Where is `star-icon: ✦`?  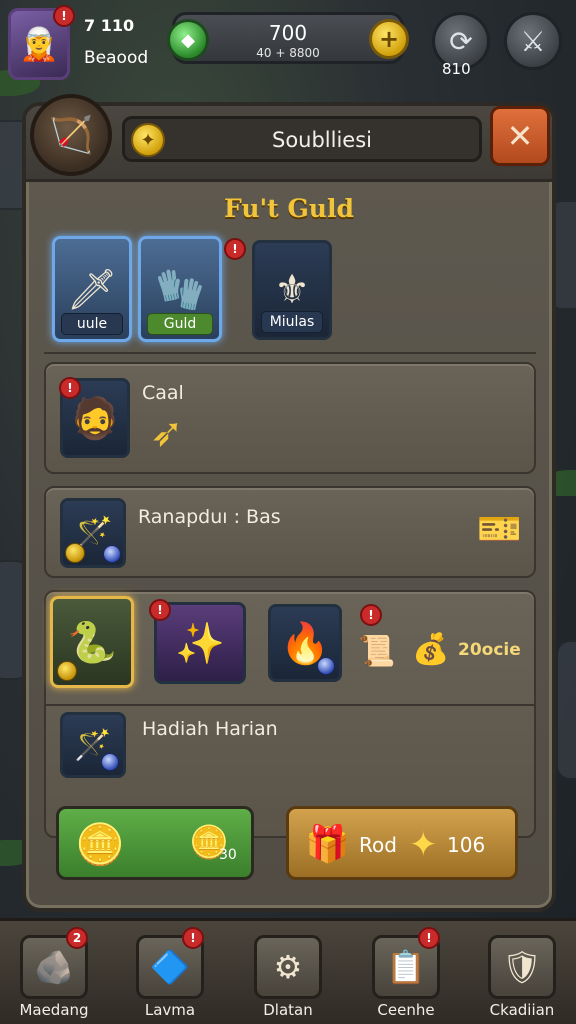
star-icon: ✦ is located at coordinates (423, 845).